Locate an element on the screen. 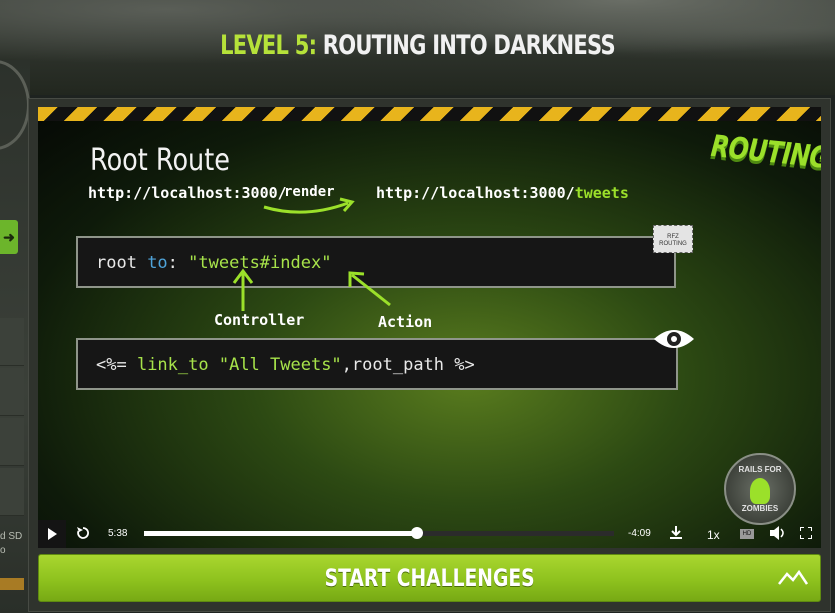  hd-icon: HD is located at coordinates (747, 534).